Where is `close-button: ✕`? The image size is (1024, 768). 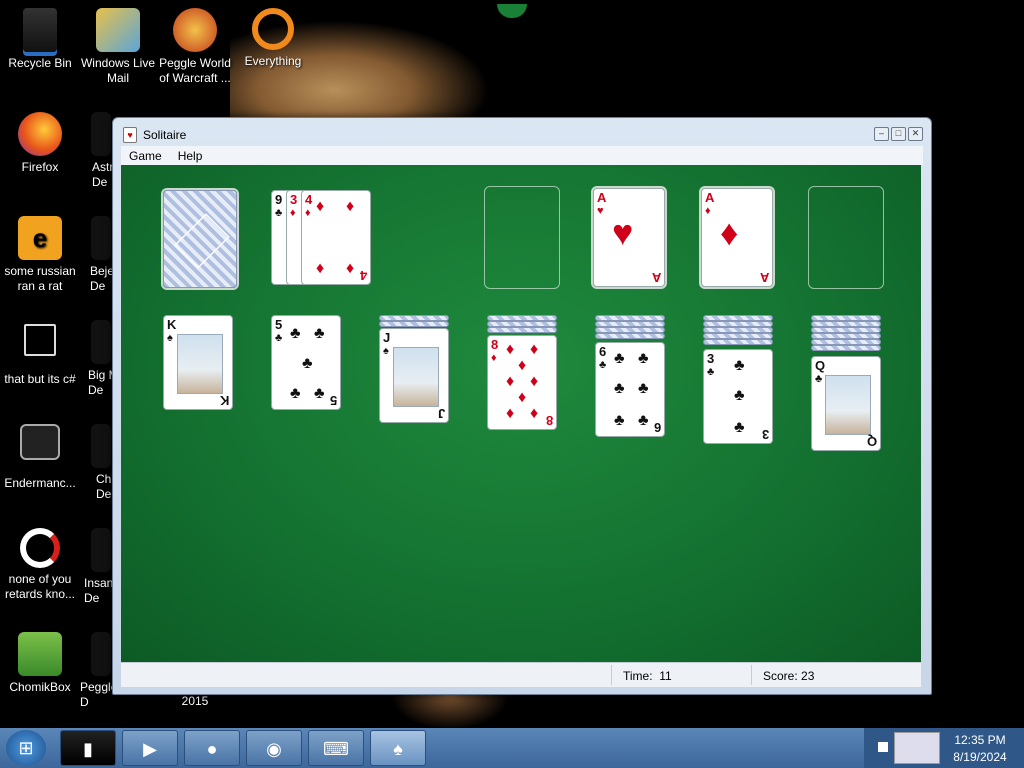 close-button: ✕ is located at coordinates (915, 134).